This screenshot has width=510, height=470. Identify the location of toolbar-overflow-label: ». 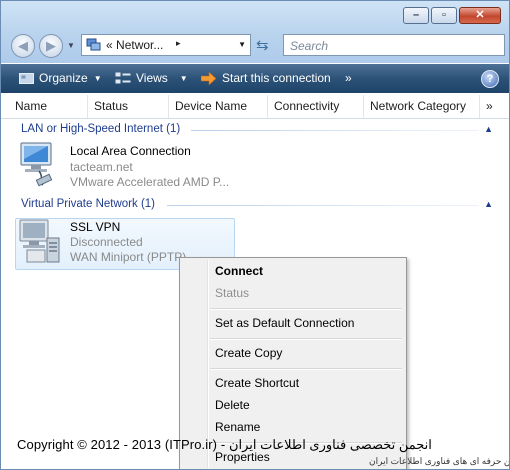
(348, 78).